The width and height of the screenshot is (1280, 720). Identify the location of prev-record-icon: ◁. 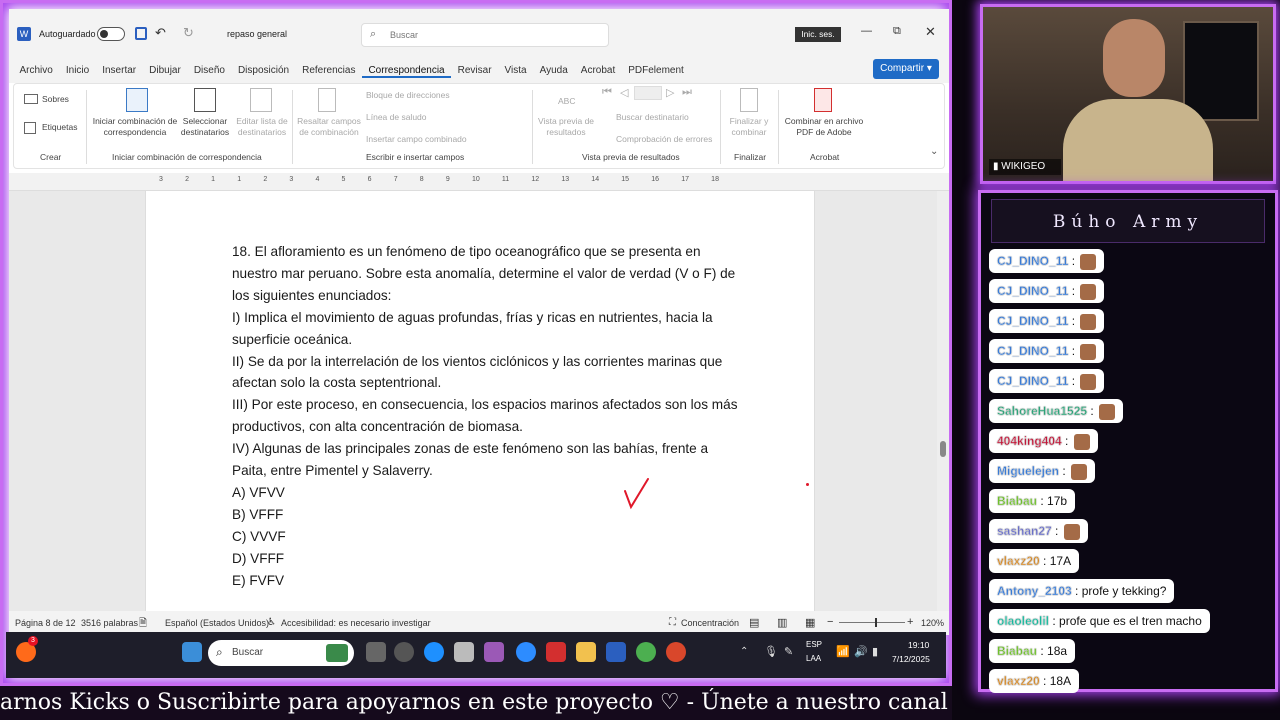
(624, 92).